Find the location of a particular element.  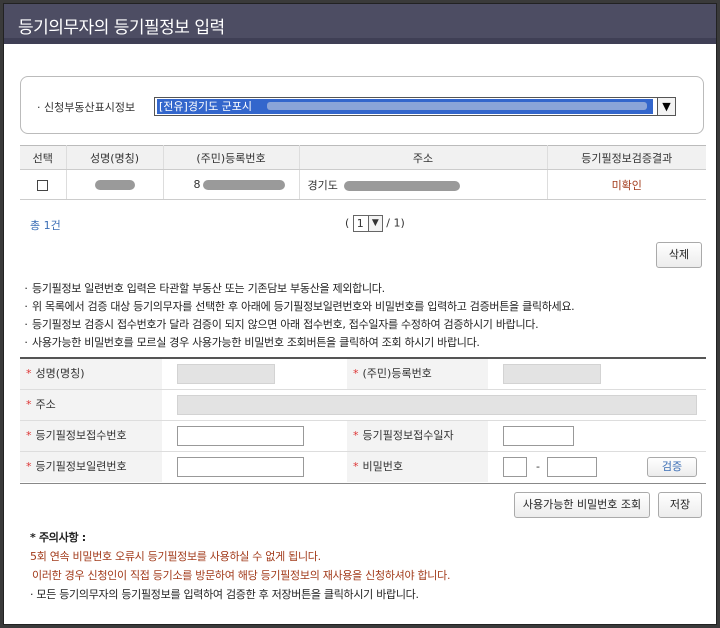

name-field is located at coordinates (226, 374).